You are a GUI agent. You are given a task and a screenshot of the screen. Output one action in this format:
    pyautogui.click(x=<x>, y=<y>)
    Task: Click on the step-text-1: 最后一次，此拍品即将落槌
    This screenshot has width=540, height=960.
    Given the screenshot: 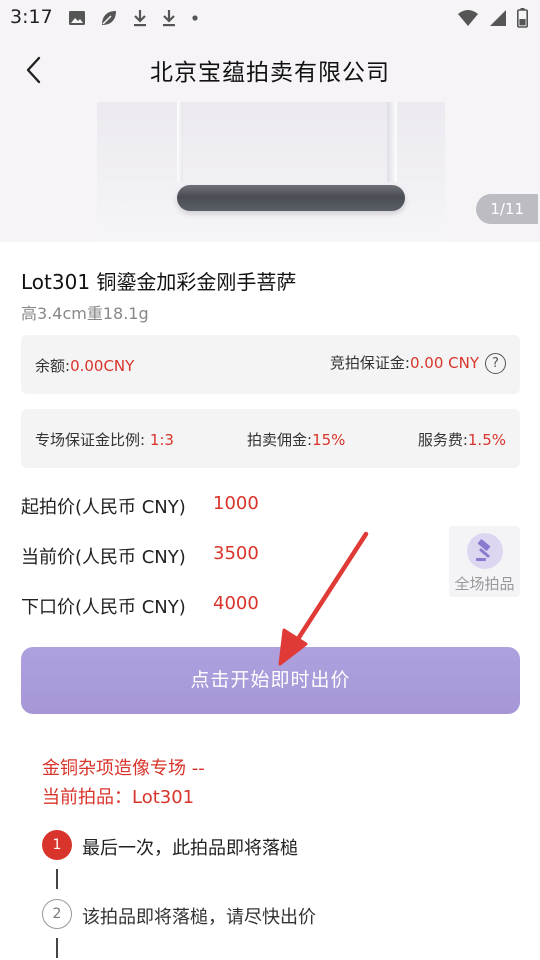 What is the action you would take?
    pyautogui.click(x=190, y=848)
    